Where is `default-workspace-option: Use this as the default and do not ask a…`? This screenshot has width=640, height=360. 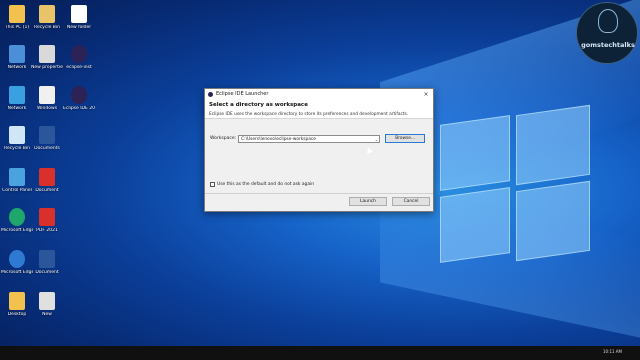
default-workspace-option: Use this as the default and do not ask a… is located at coordinates (262, 184).